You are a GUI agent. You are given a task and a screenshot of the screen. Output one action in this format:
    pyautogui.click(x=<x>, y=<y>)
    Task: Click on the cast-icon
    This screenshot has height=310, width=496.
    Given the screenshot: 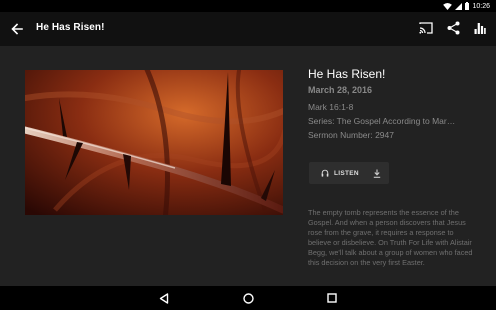 What is the action you would take?
    pyautogui.click(x=426, y=28)
    